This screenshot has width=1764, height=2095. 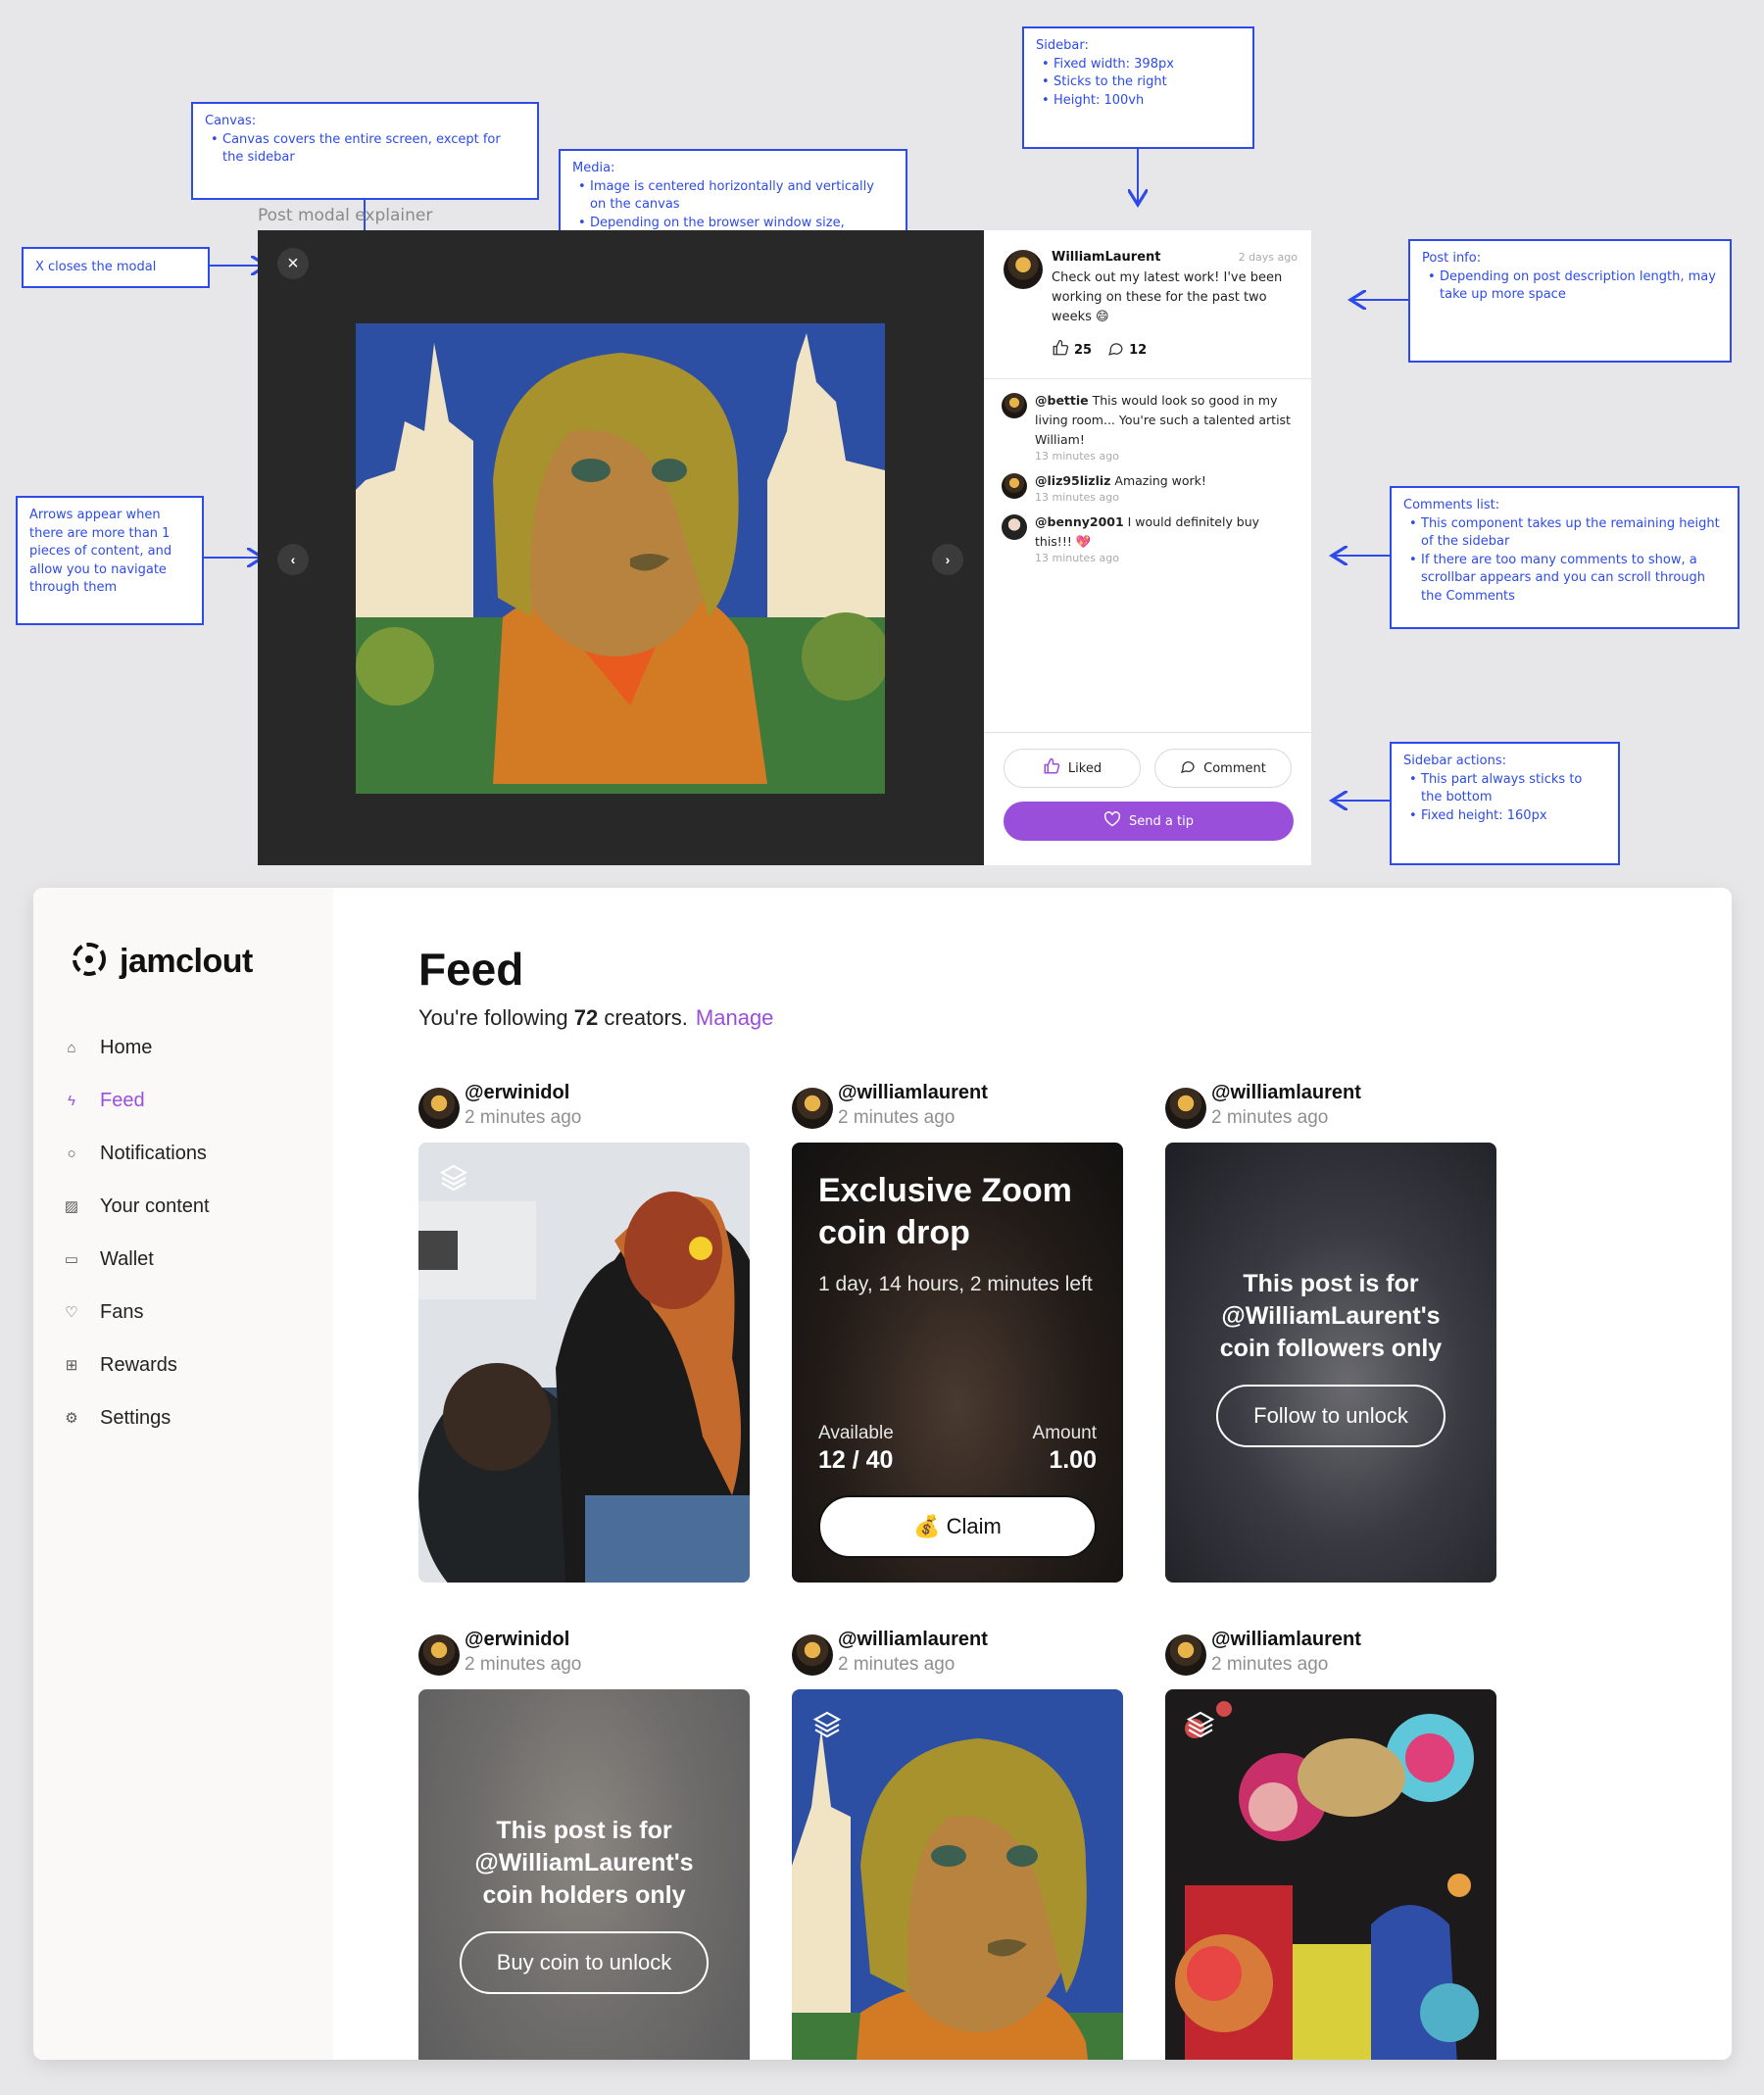 What do you see at coordinates (136, 1100) in the screenshot?
I see `nav-item-feed: ϟ Feed` at bounding box center [136, 1100].